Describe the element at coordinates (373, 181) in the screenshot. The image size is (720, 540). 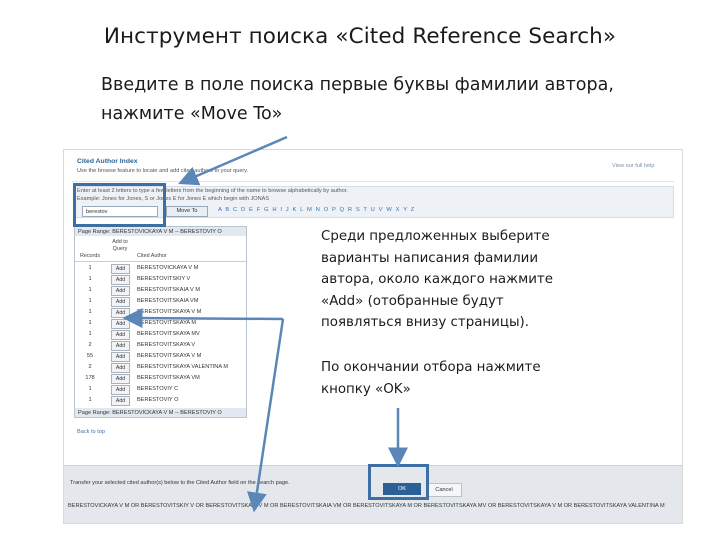
I see `header-divider` at that location.